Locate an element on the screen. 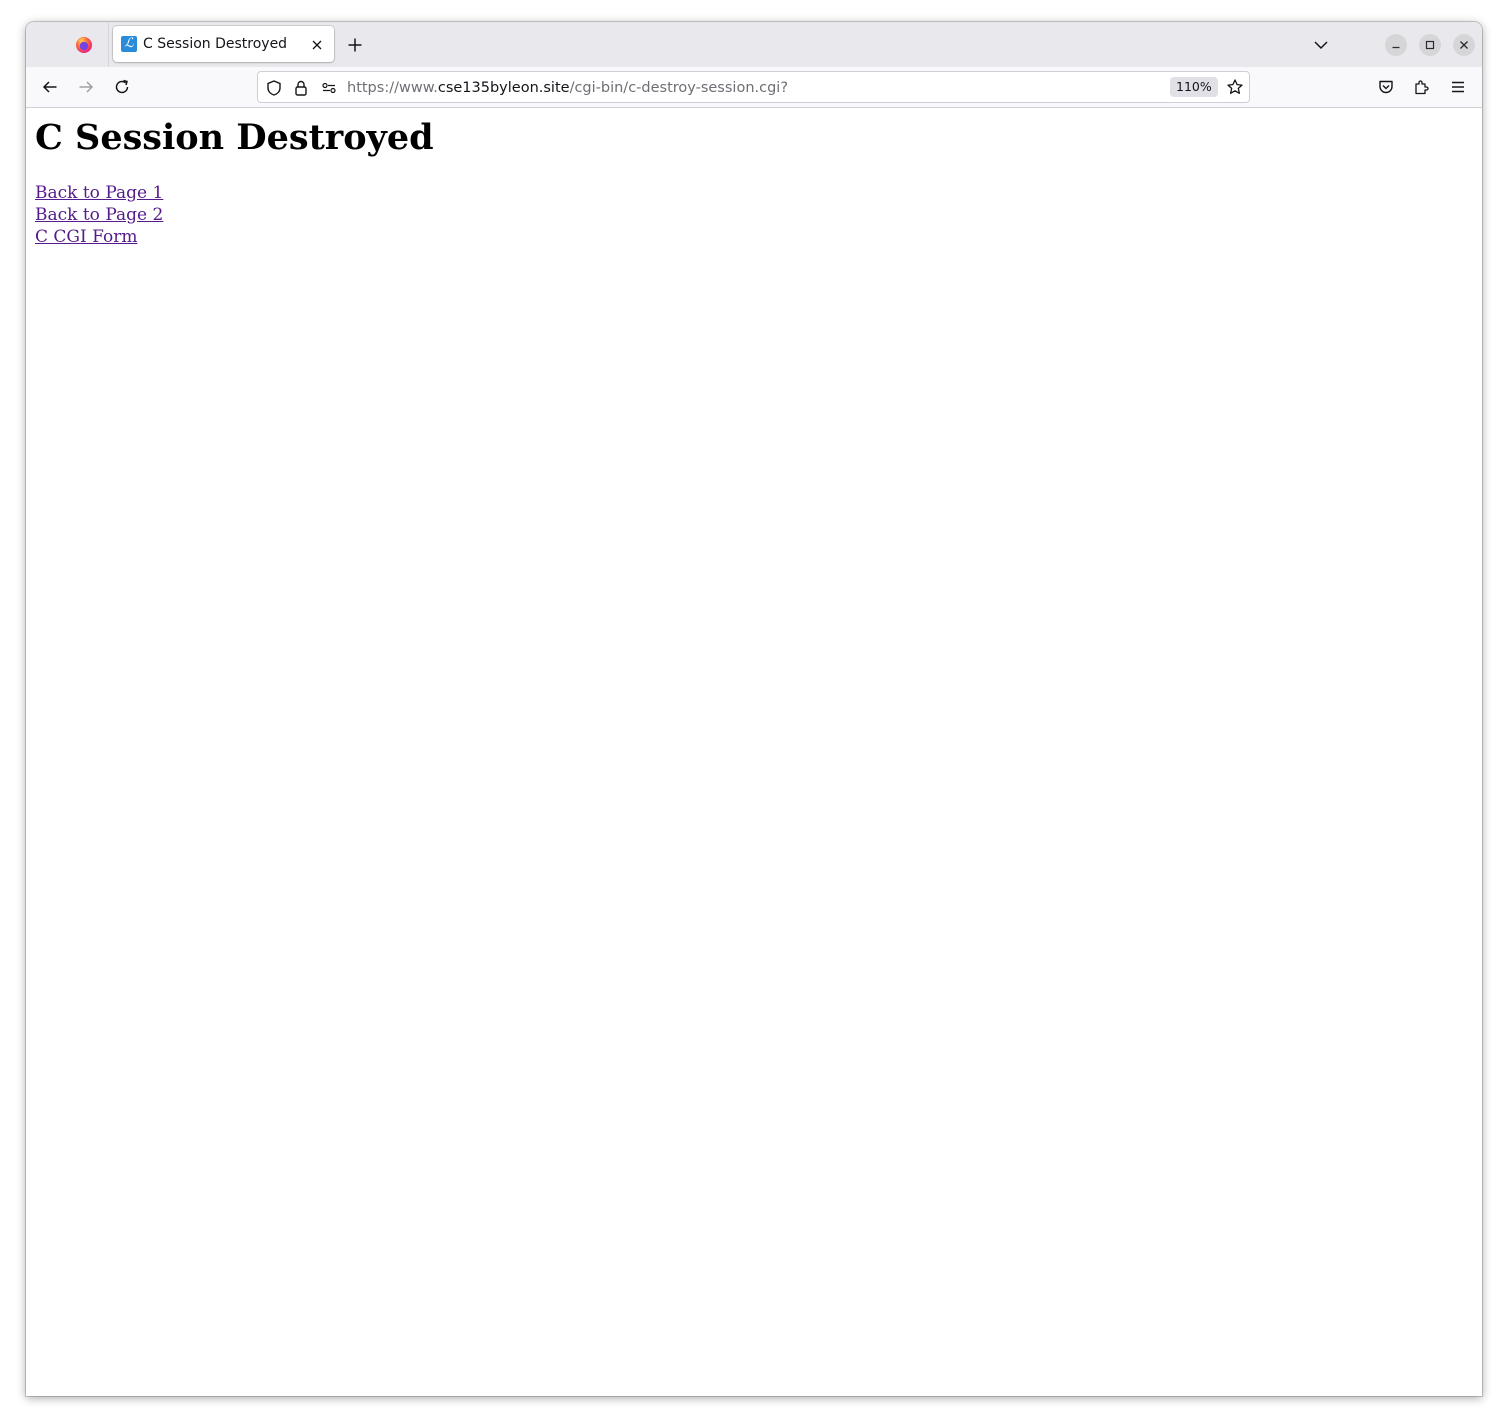 The width and height of the screenshot is (1508, 1425). permissions-icon is located at coordinates (329, 88).